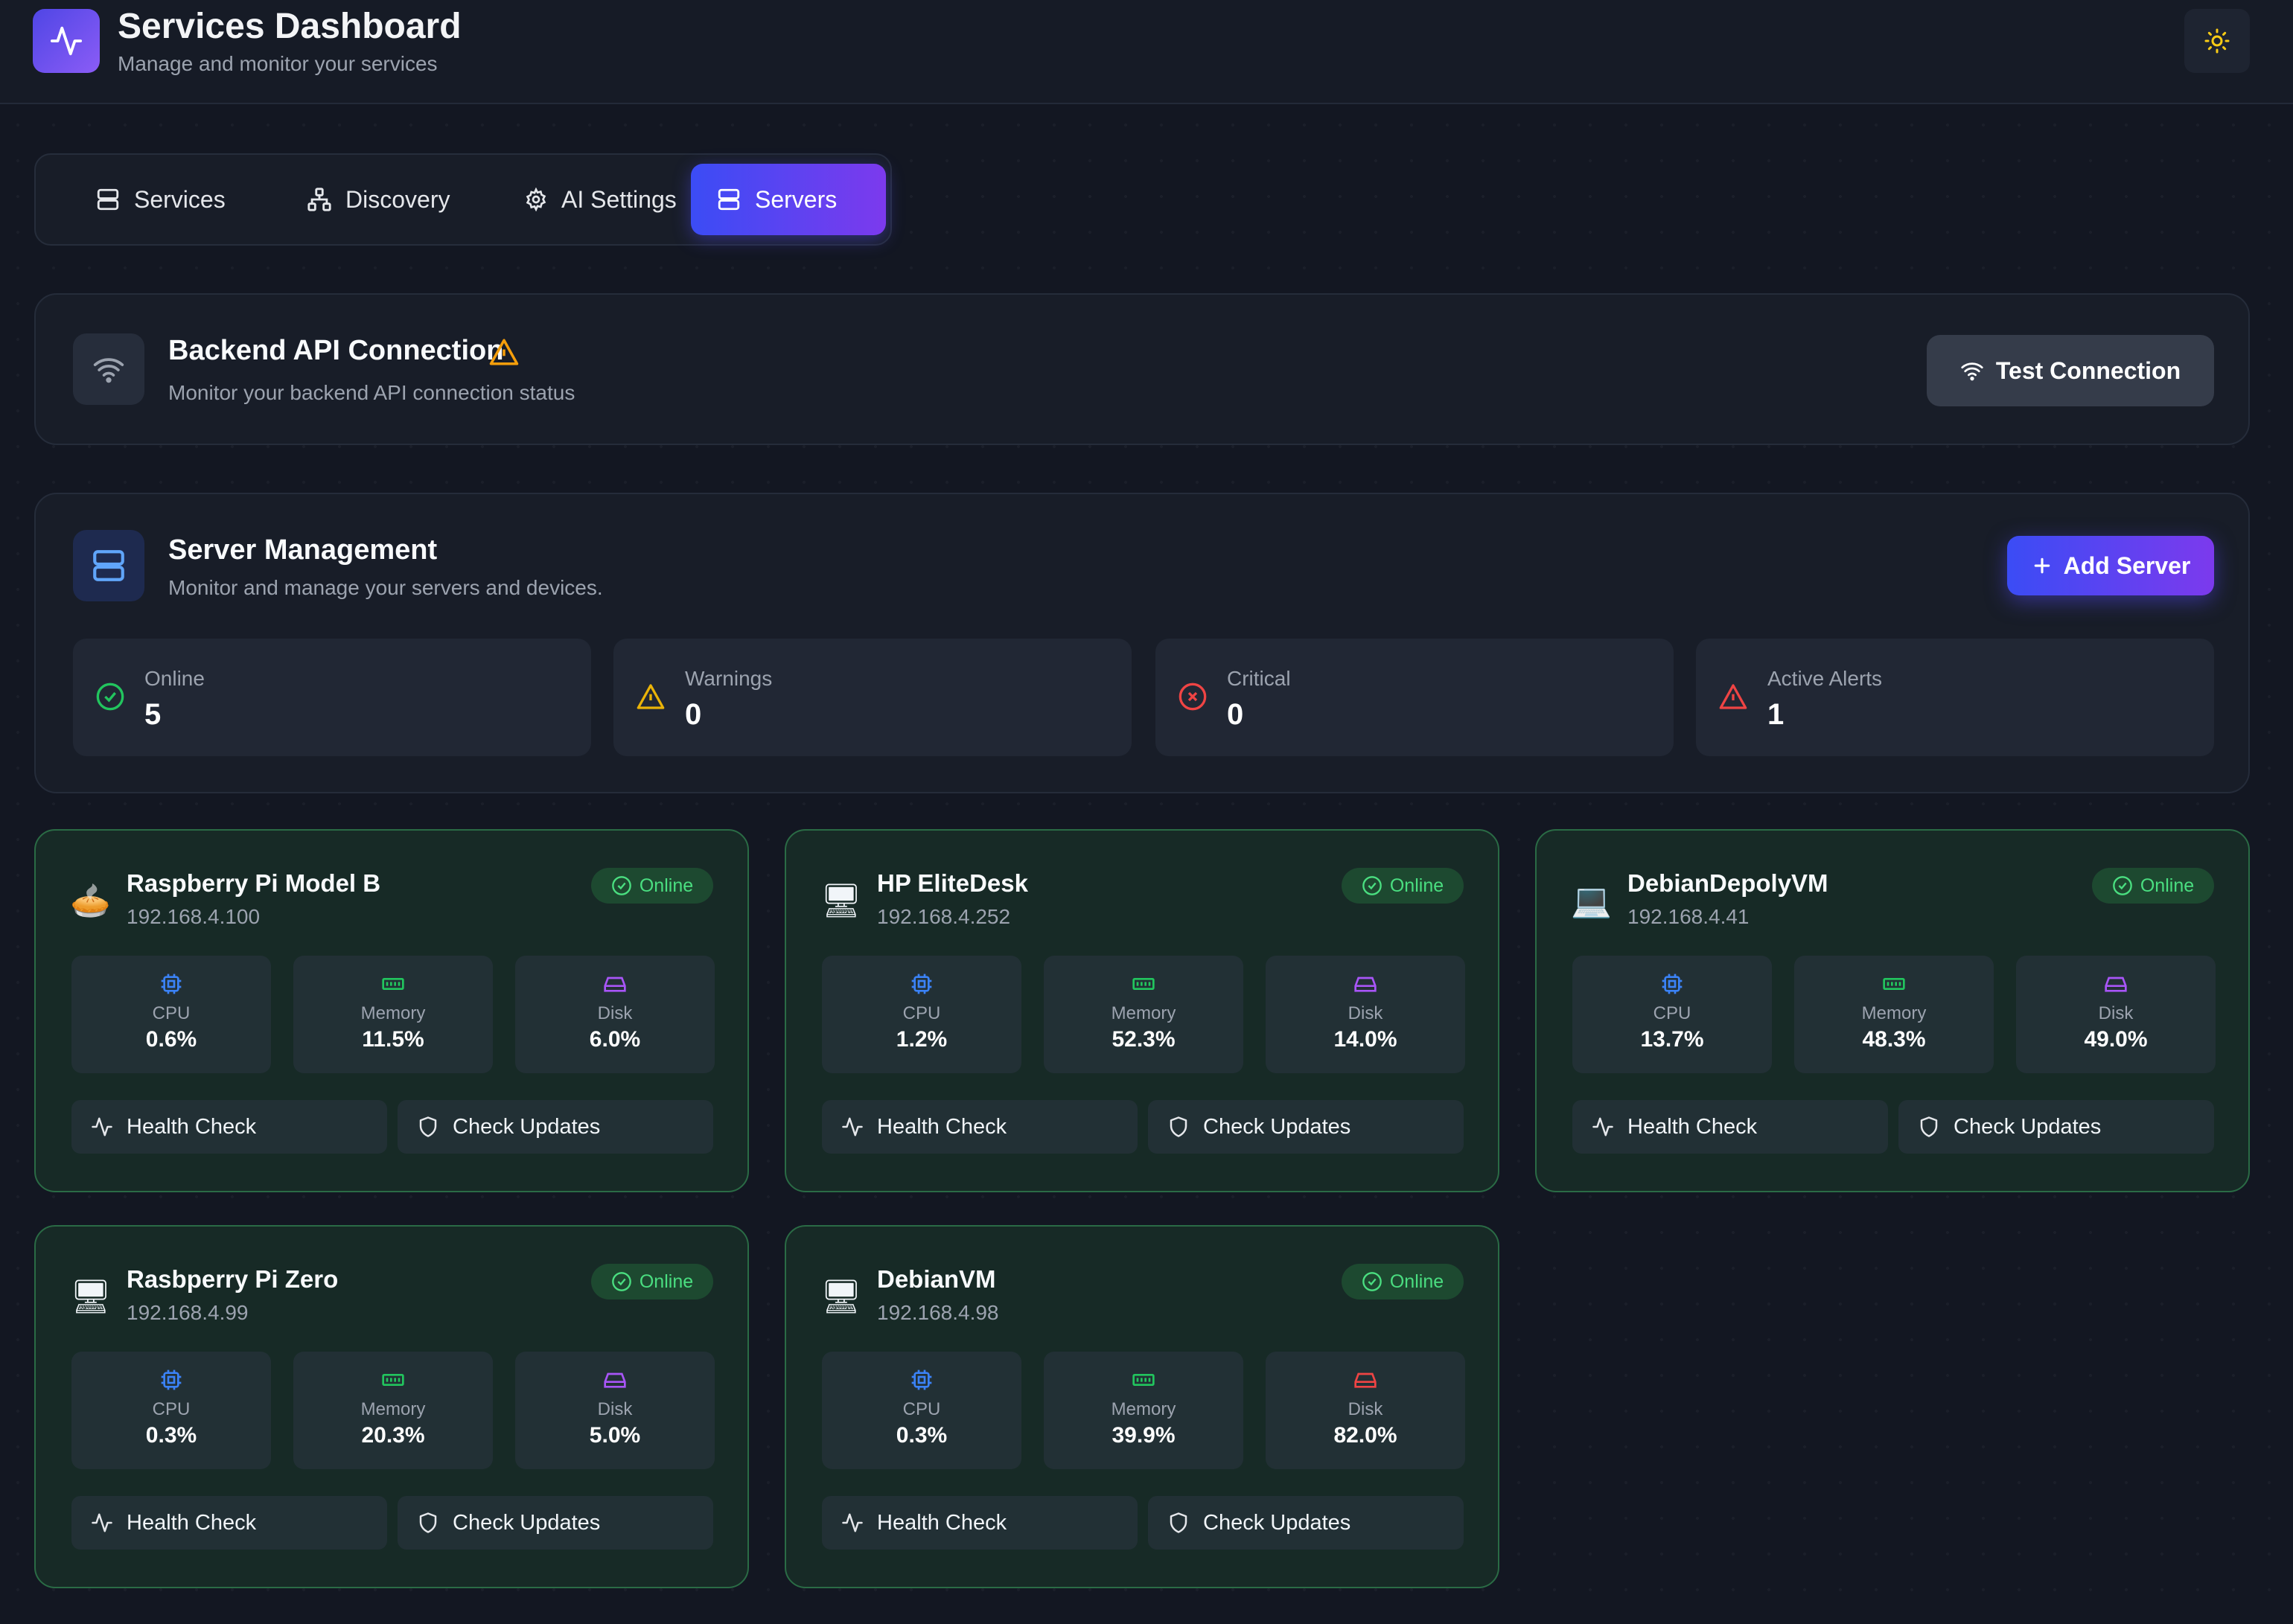 The image size is (2293, 1624). I want to click on main-tabs: Services Discovery AI Settings Servers, so click(463, 199).